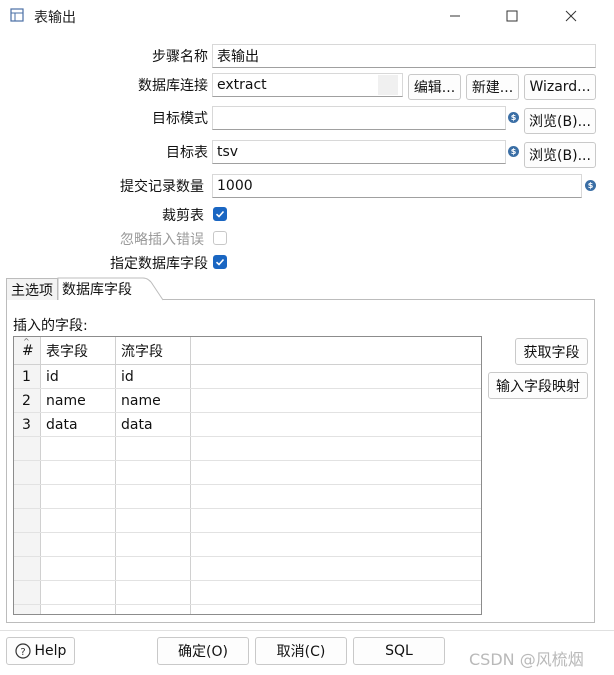 The height and width of the screenshot is (675, 614). I want to click on field-mapping-button: 输入字段映射, so click(538, 385).